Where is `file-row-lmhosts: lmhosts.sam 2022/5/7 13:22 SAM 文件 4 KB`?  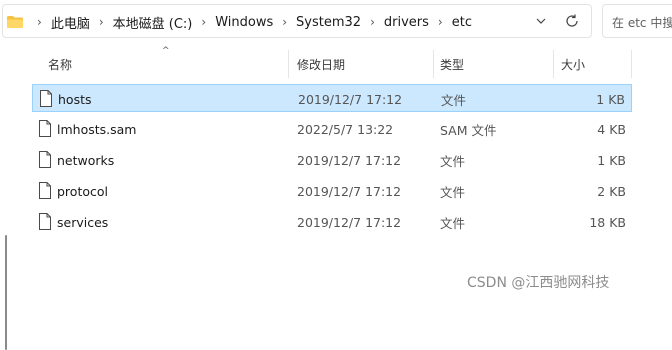 file-row-lmhosts: lmhosts.sam 2022/5/7 13:22 SAM 文件 4 KB is located at coordinates (332, 129).